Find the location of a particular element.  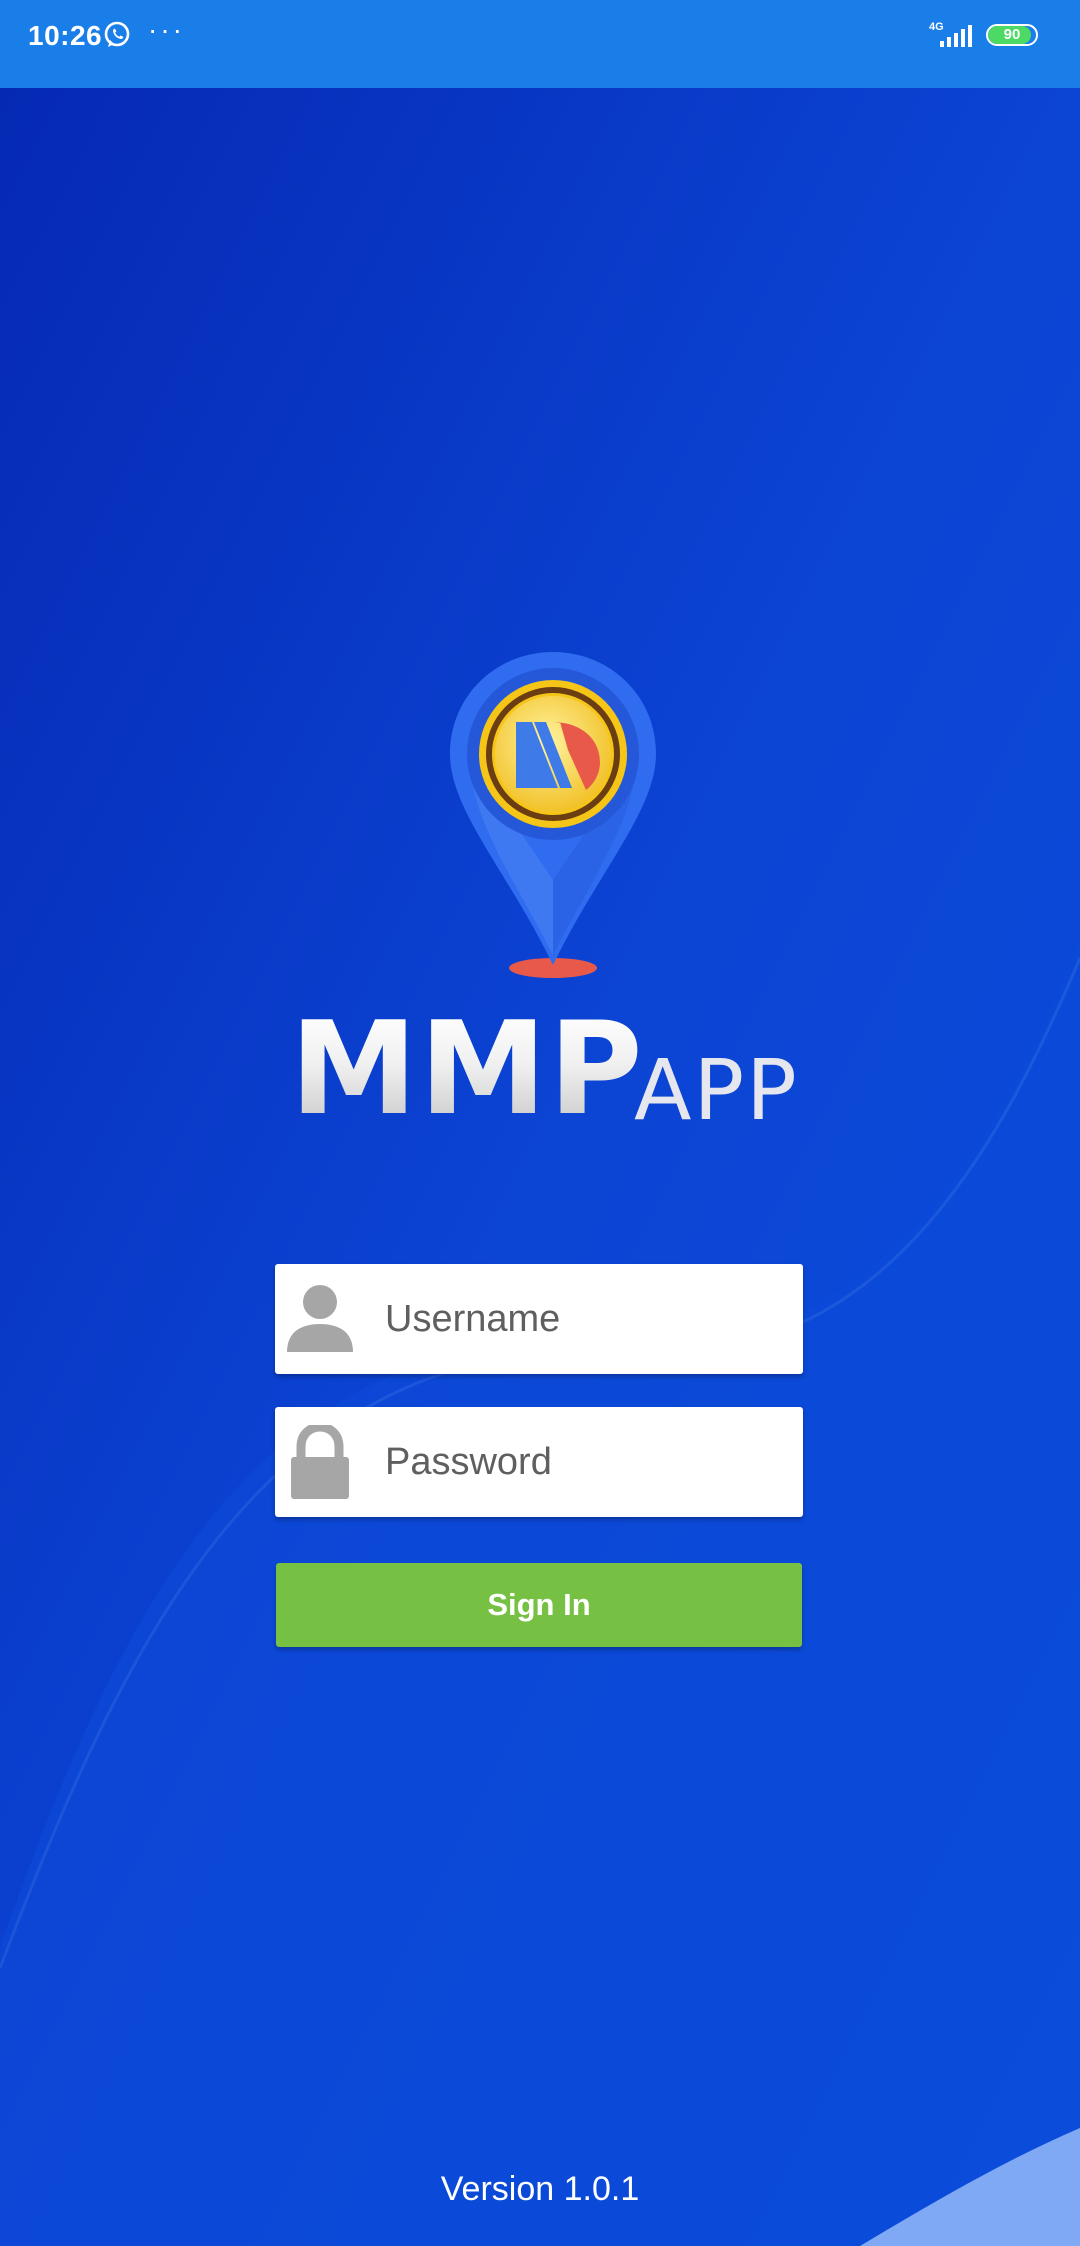

app-logo-pin-icon is located at coordinates (553, 815).